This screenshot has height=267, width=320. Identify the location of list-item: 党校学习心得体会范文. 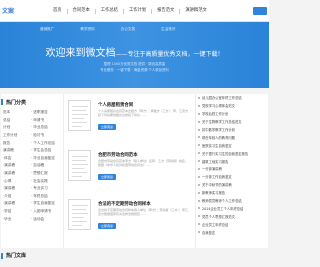
(232, 106).